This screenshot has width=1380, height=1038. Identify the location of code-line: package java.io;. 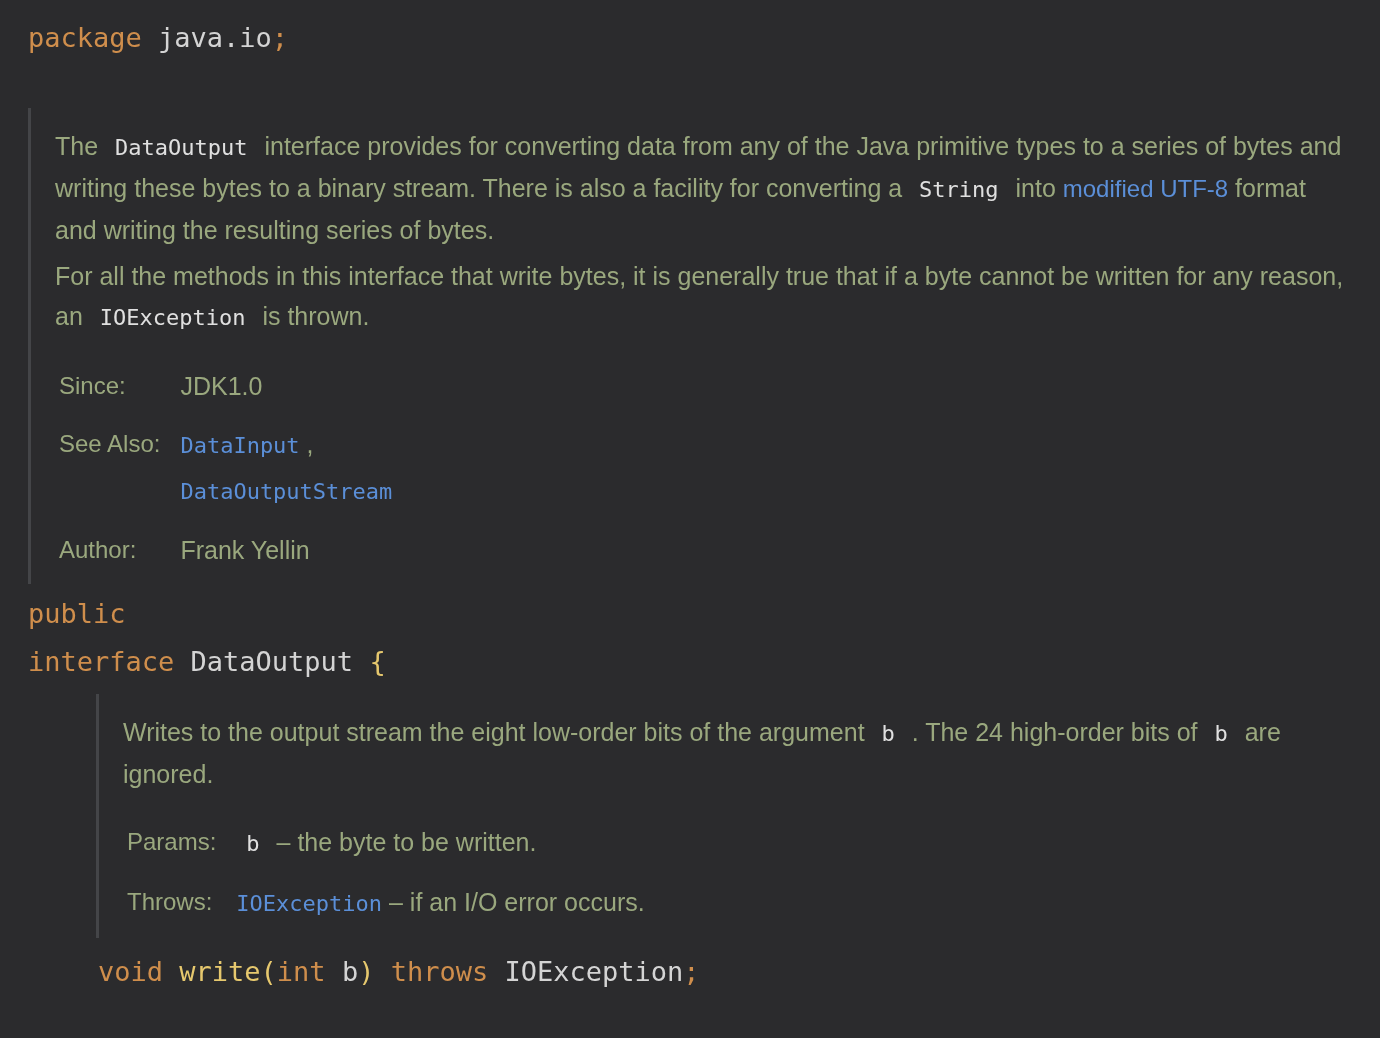
(158, 38).